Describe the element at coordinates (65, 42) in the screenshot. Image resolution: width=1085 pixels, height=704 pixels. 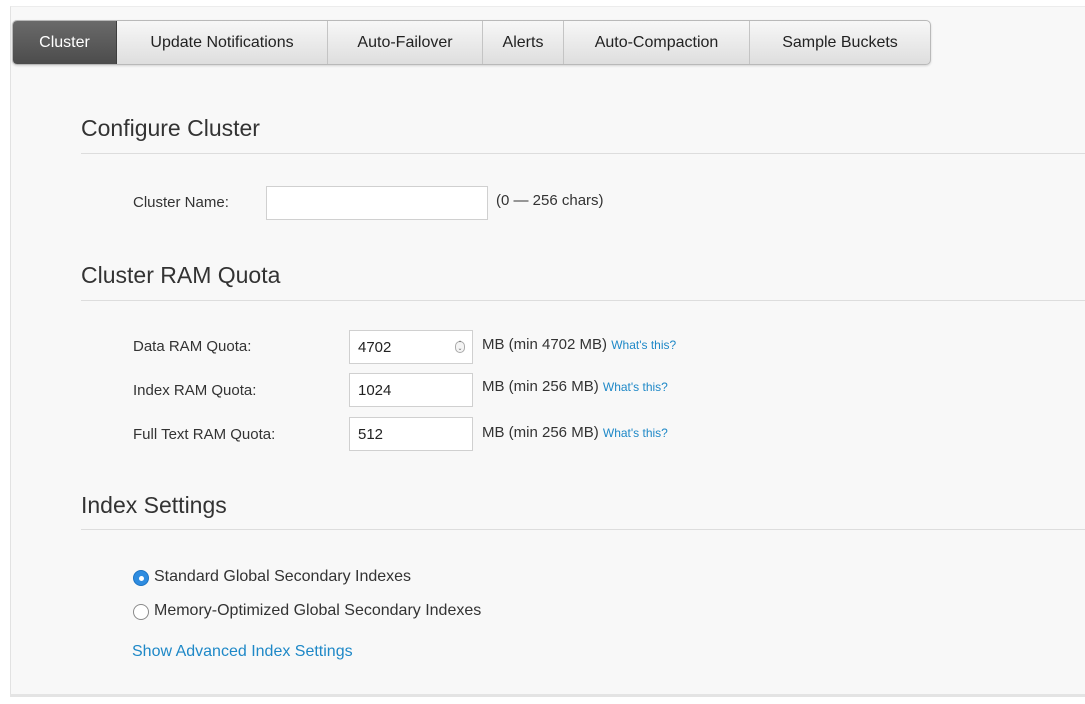
I see `tab-cluster: Cluster` at that location.